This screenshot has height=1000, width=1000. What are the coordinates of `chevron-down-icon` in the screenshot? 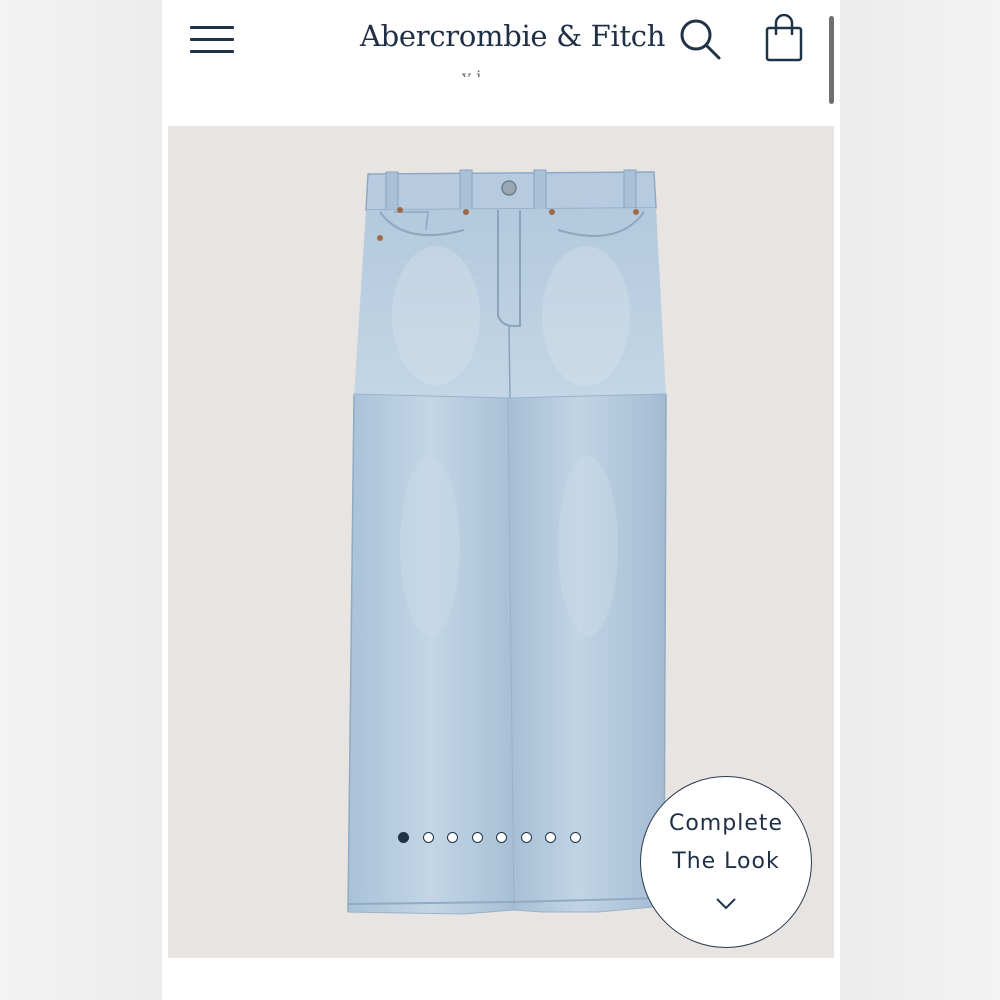 It's located at (726, 904).